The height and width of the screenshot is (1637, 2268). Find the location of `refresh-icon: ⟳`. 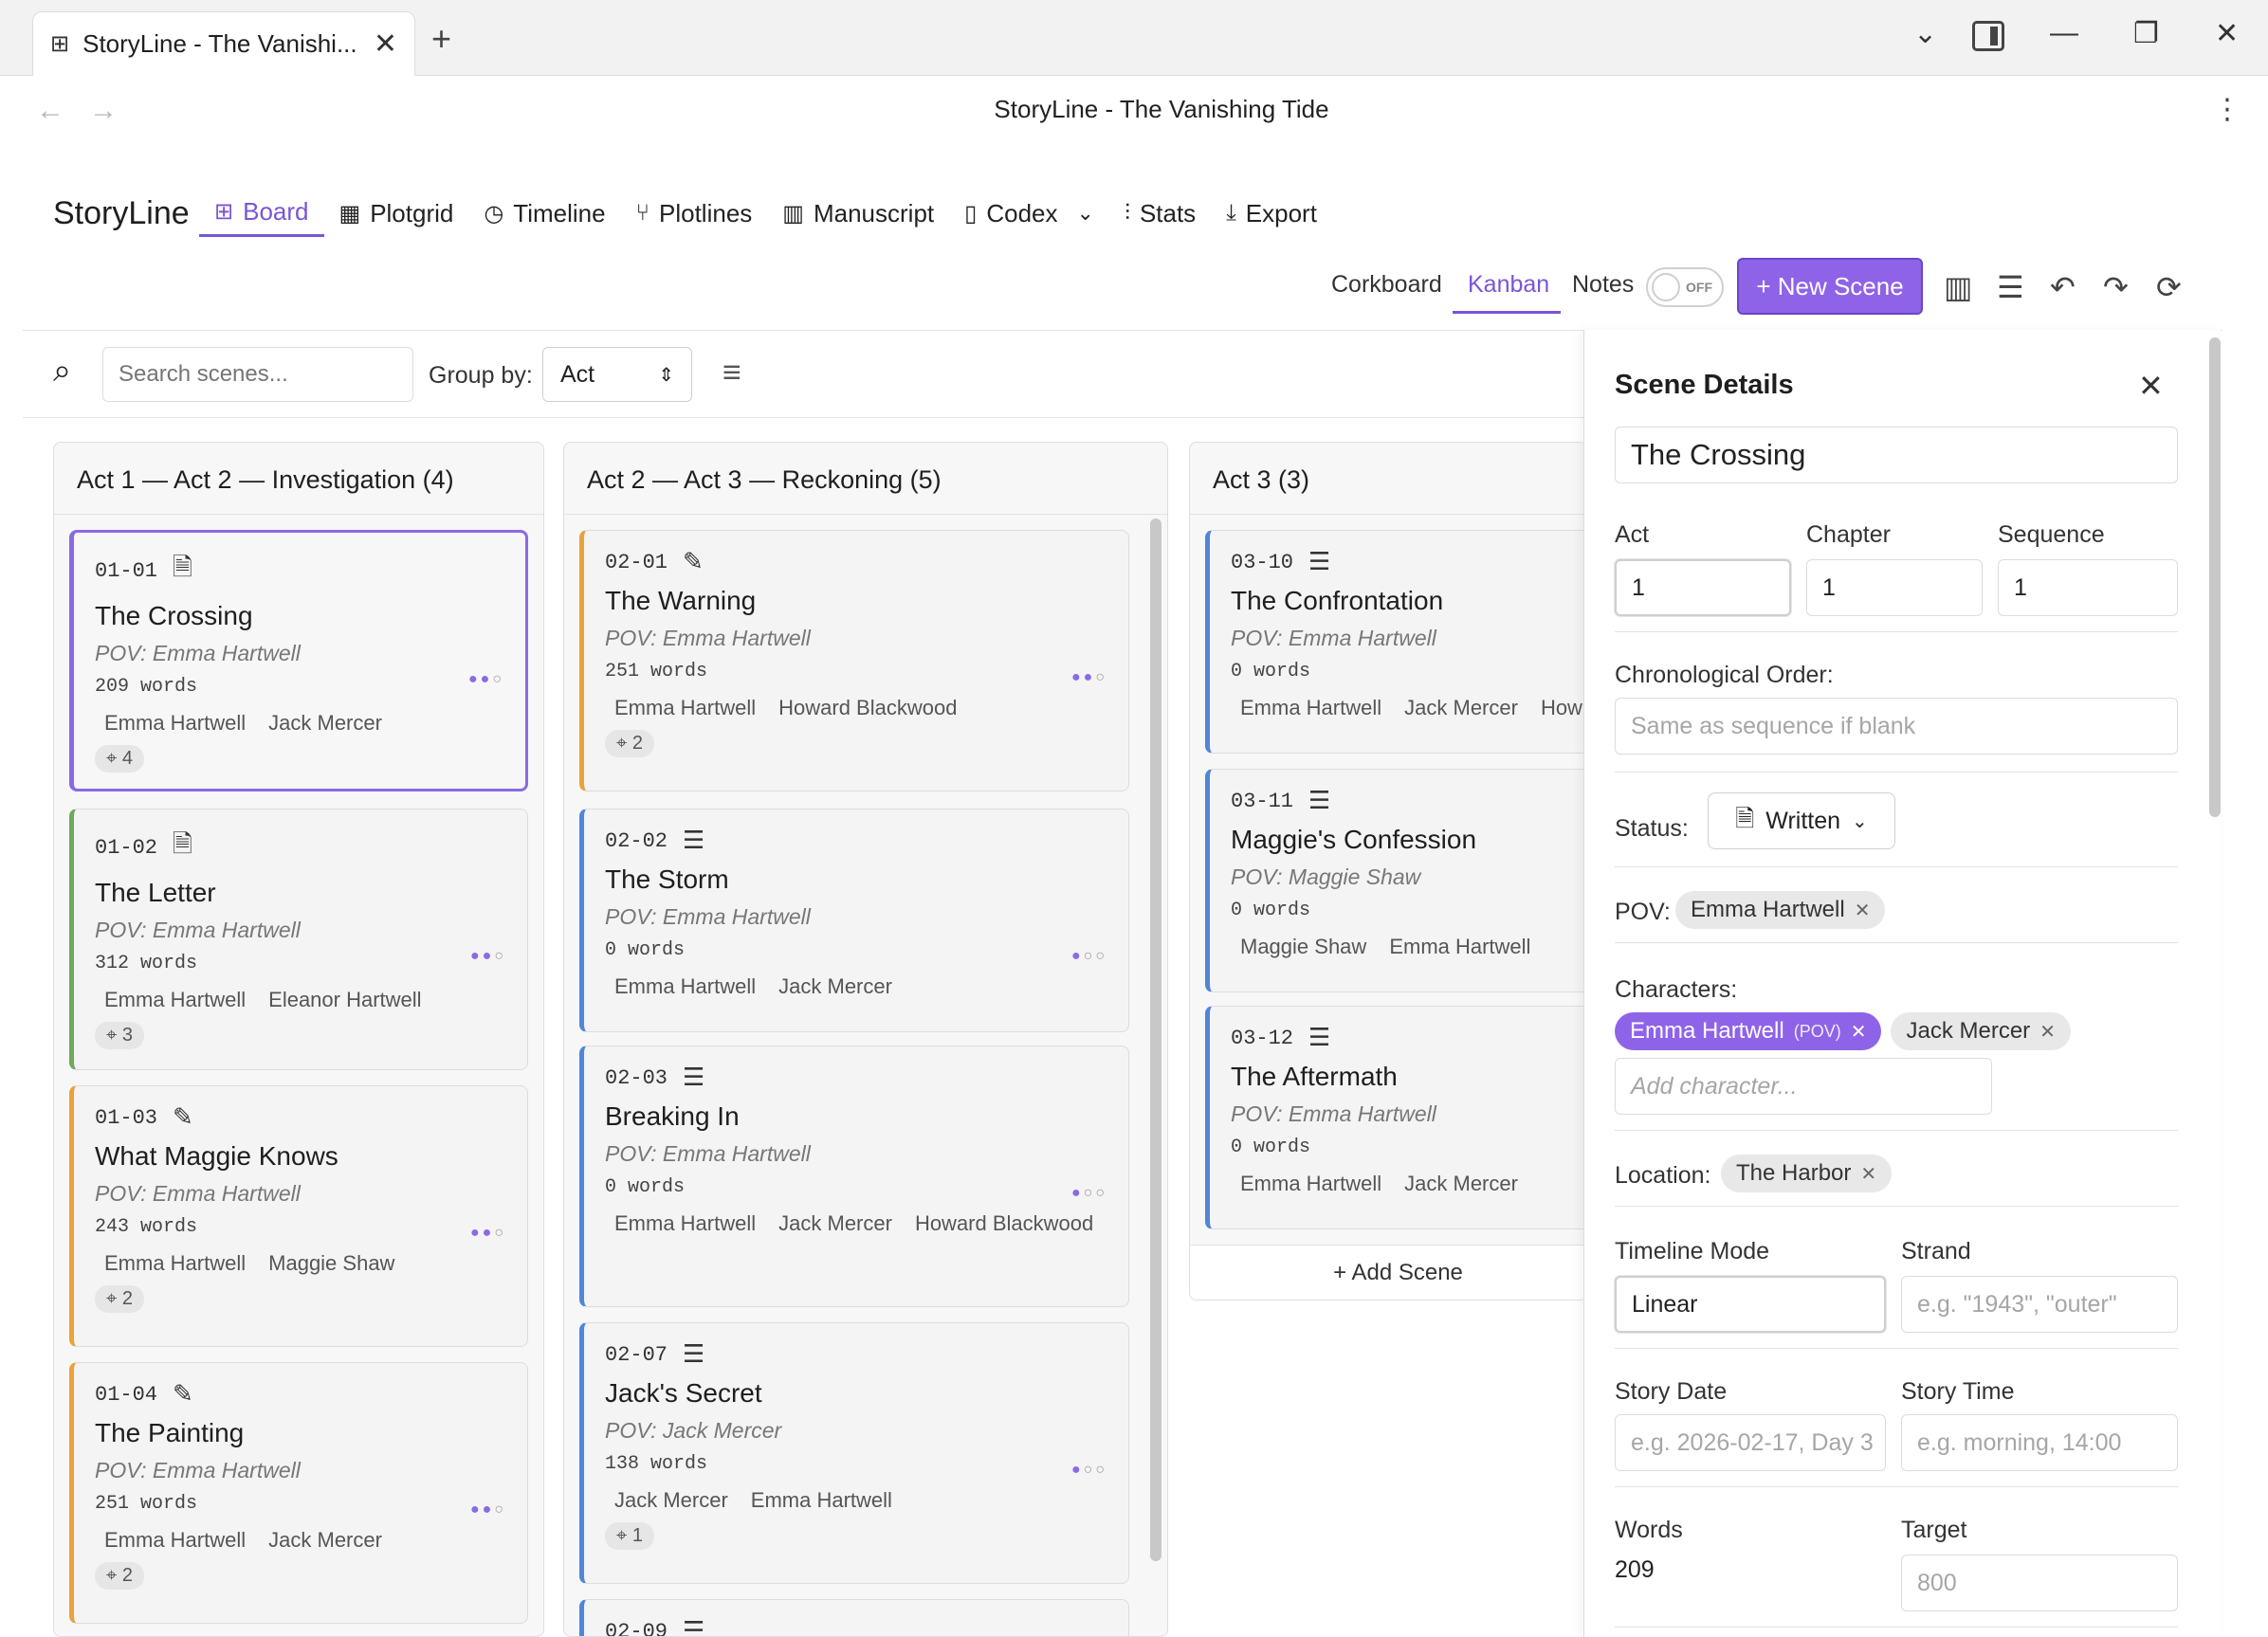

refresh-icon: ⟳ is located at coordinates (2169, 287).